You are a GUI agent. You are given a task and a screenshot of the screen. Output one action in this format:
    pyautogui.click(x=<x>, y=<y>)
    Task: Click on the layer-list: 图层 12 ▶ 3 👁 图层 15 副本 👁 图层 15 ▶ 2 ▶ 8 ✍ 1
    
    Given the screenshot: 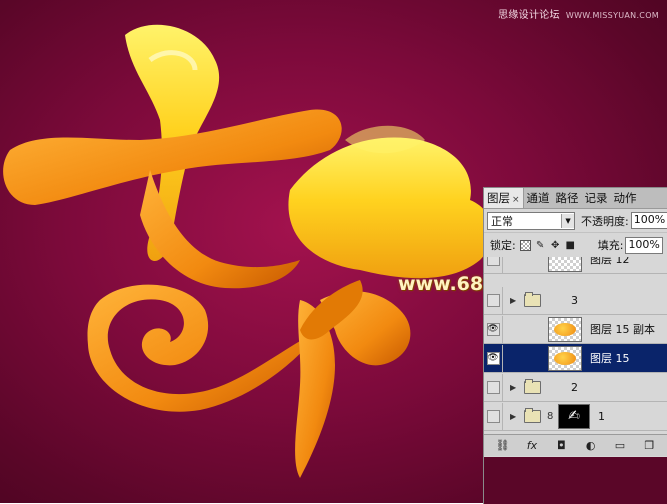 What is the action you would take?
    pyautogui.click(x=575, y=345)
    